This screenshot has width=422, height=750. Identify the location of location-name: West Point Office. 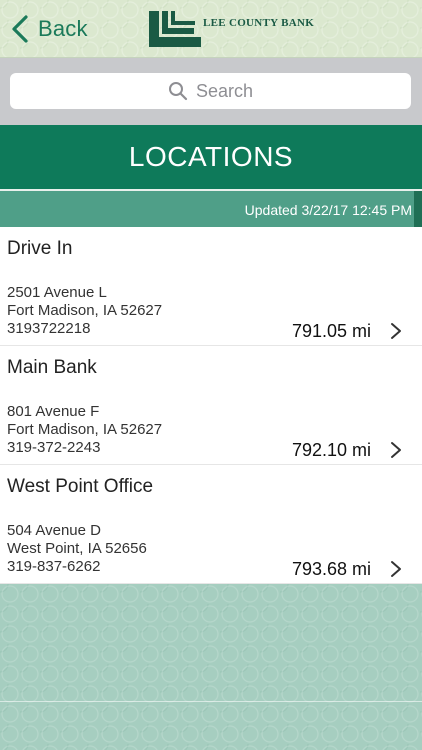
(80, 486).